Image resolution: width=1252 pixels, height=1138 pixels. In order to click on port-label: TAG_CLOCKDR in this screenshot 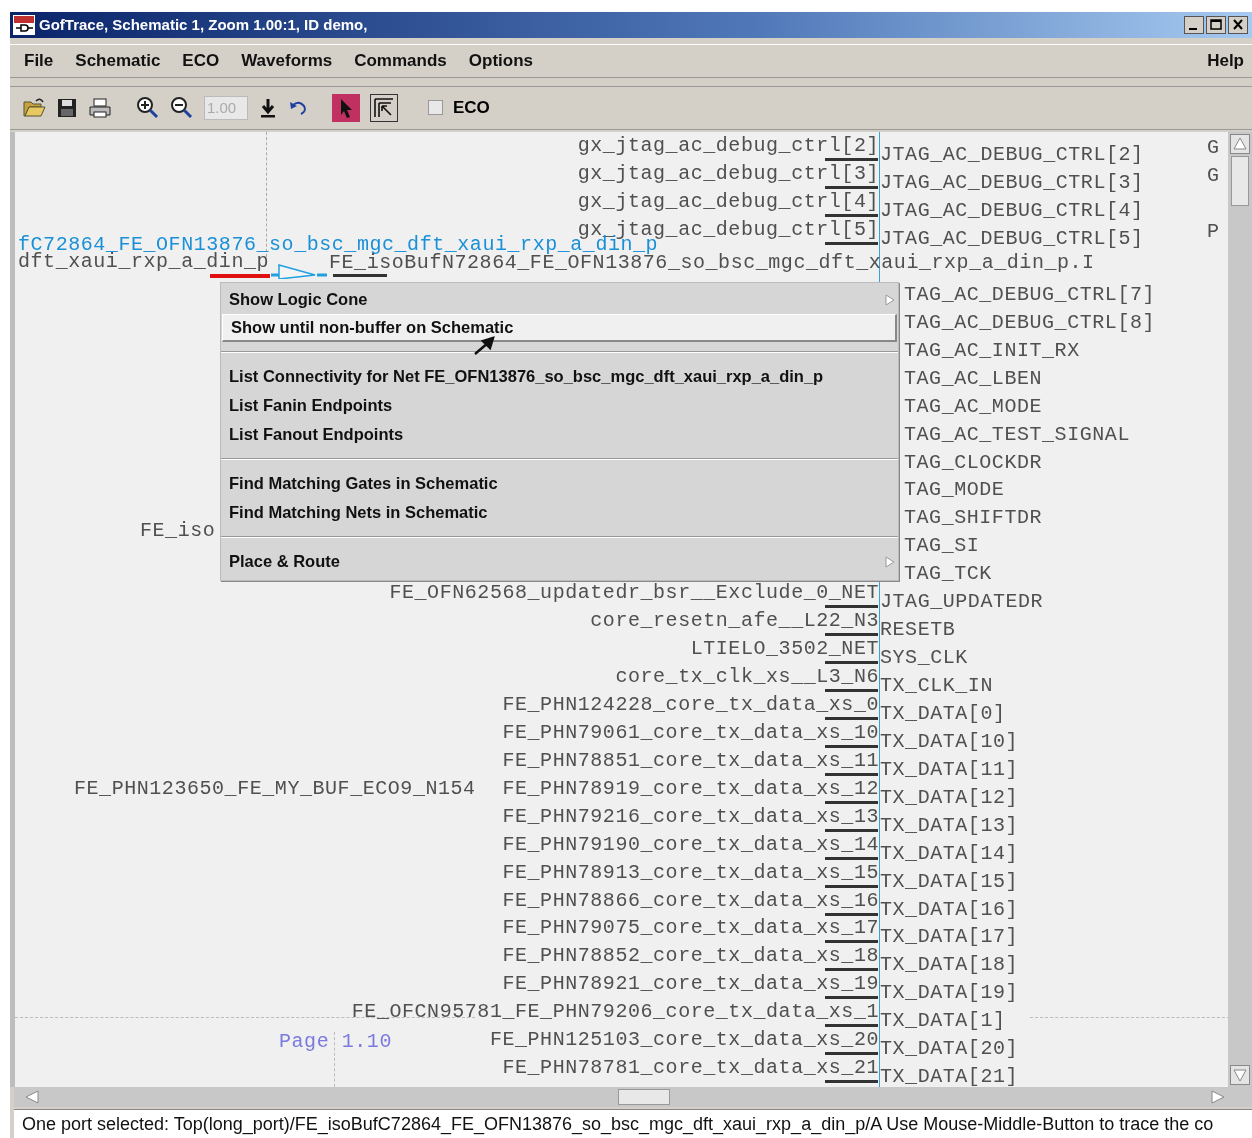, I will do `click(973, 462)`.